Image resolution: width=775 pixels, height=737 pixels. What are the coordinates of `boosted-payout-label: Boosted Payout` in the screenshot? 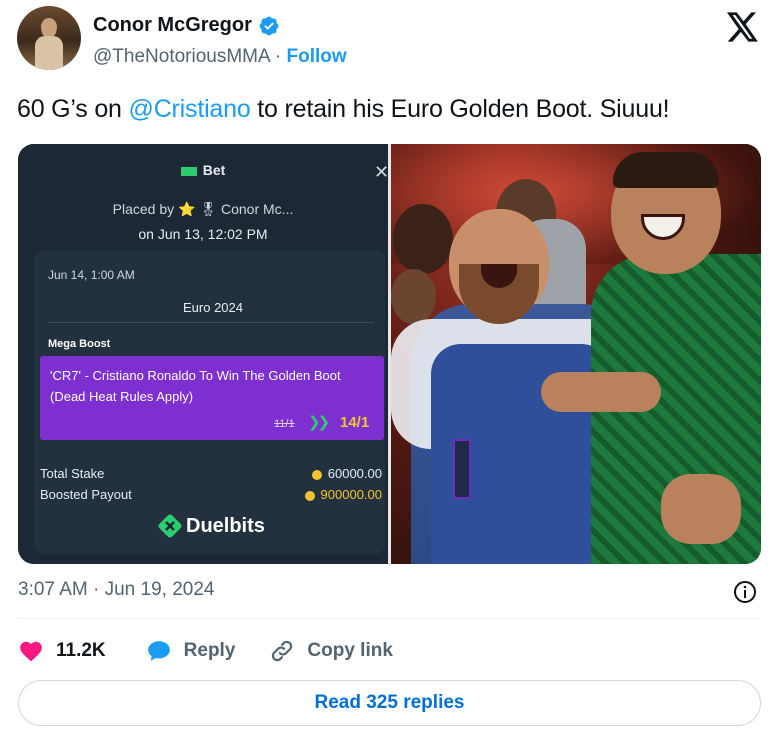 It's located at (86, 494).